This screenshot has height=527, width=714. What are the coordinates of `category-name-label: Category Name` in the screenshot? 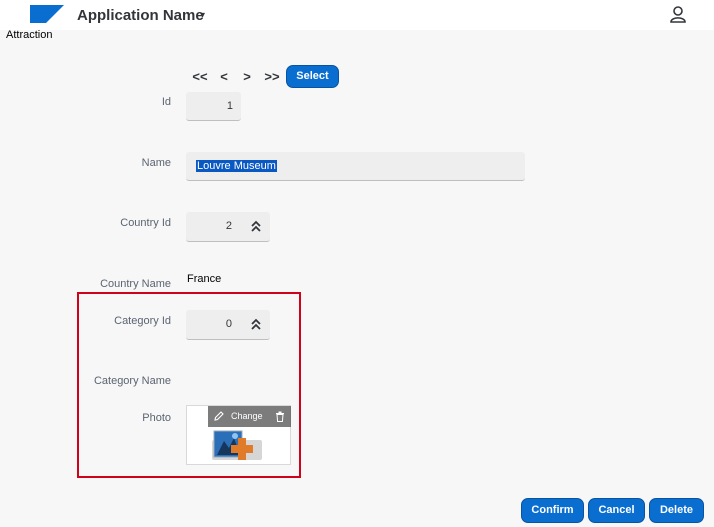 It's located at (132, 381).